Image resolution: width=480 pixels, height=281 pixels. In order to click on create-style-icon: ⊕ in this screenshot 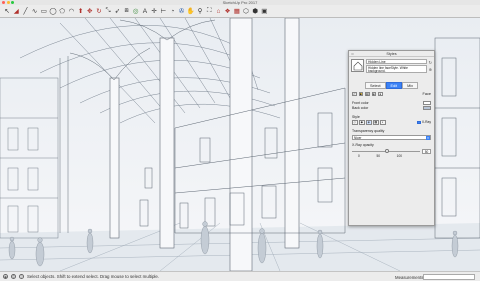, I will do `click(430, 69)`.